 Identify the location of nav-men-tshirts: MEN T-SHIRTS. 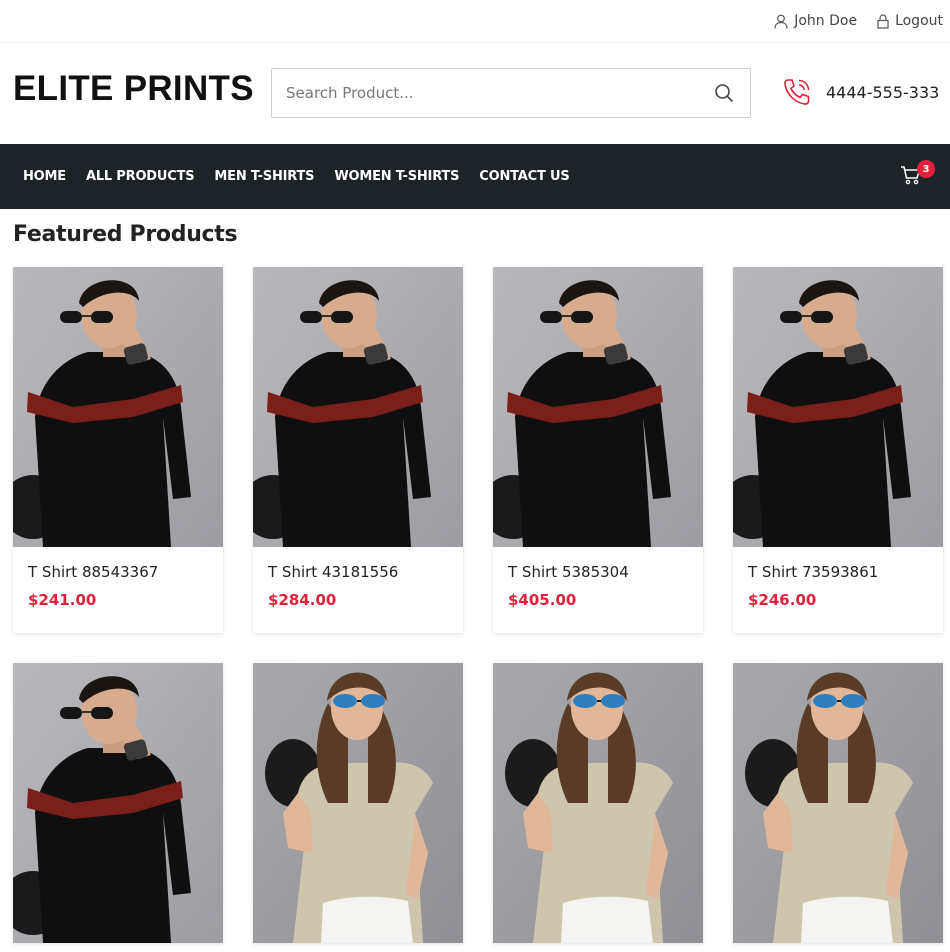
(264, 176).